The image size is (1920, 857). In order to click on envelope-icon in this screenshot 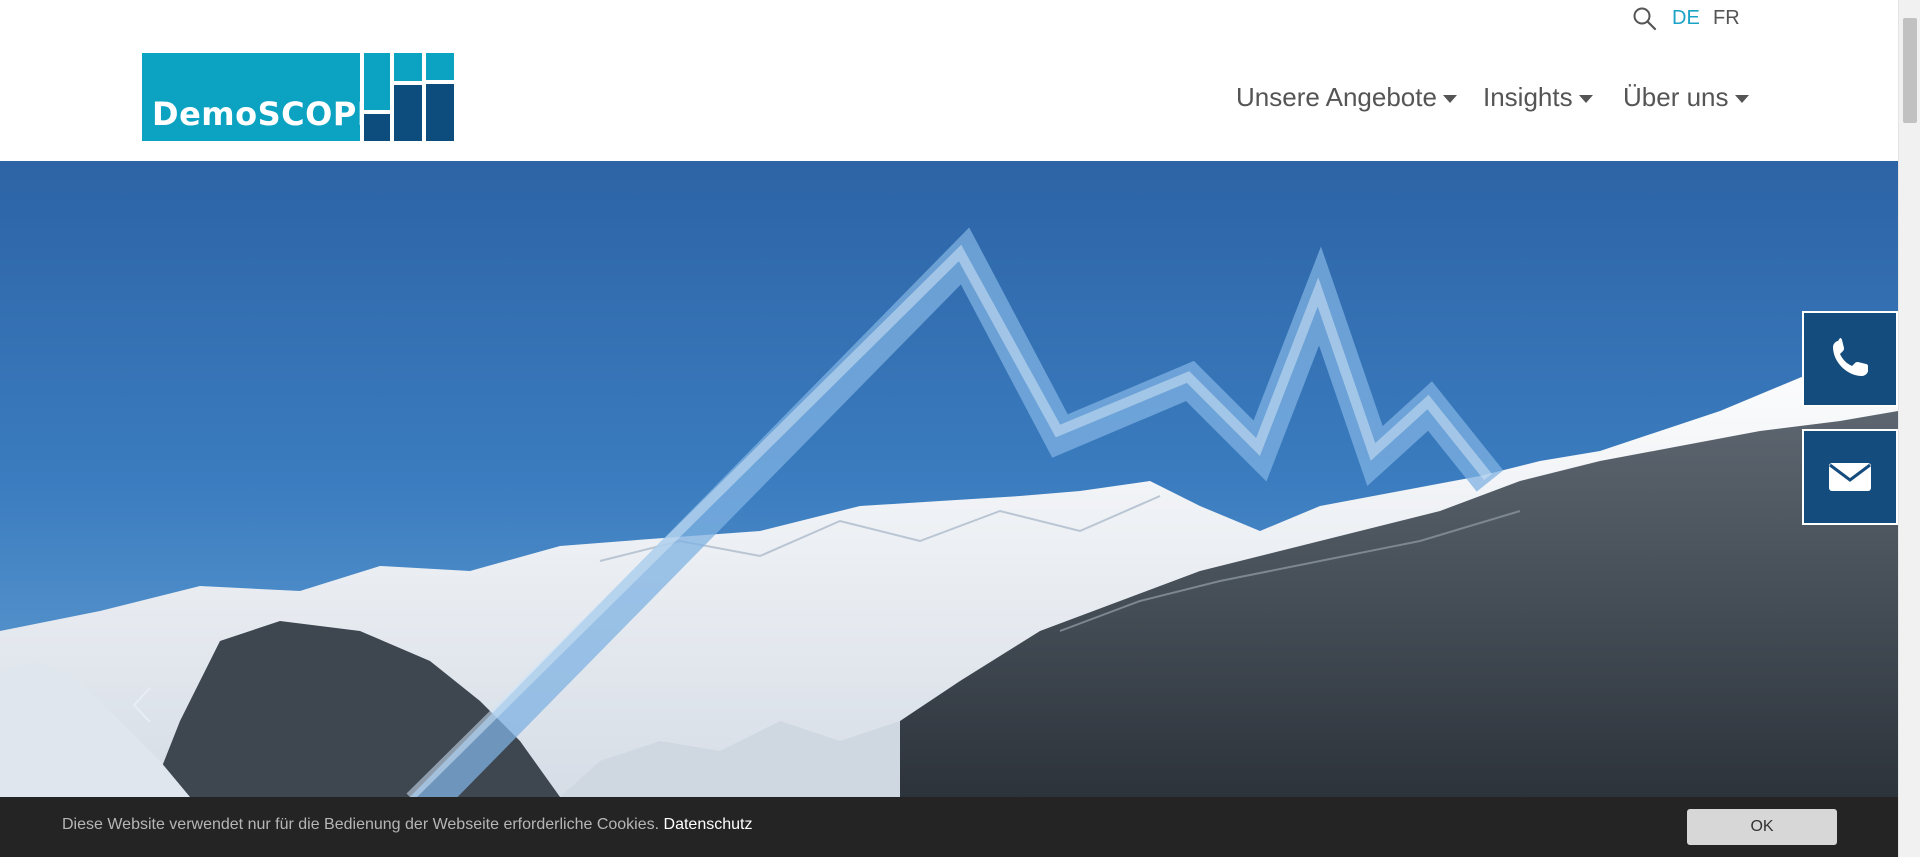, I will do `click(1850, 477)`.